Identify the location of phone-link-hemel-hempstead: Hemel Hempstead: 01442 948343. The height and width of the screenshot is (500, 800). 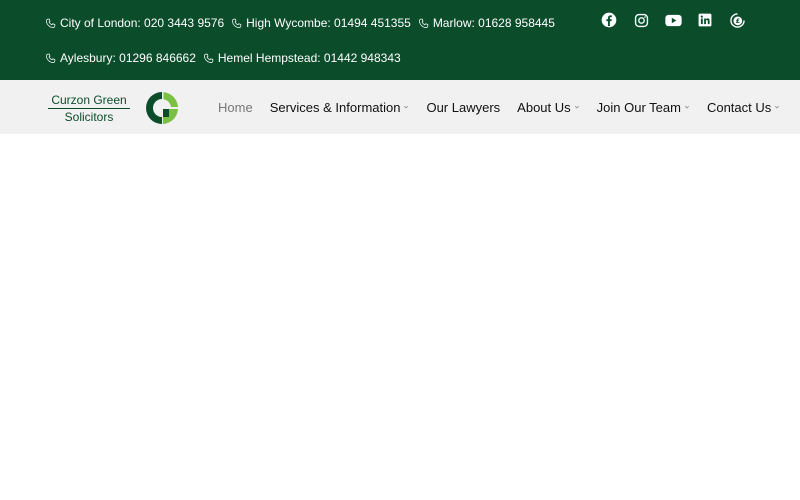
(302, 58).